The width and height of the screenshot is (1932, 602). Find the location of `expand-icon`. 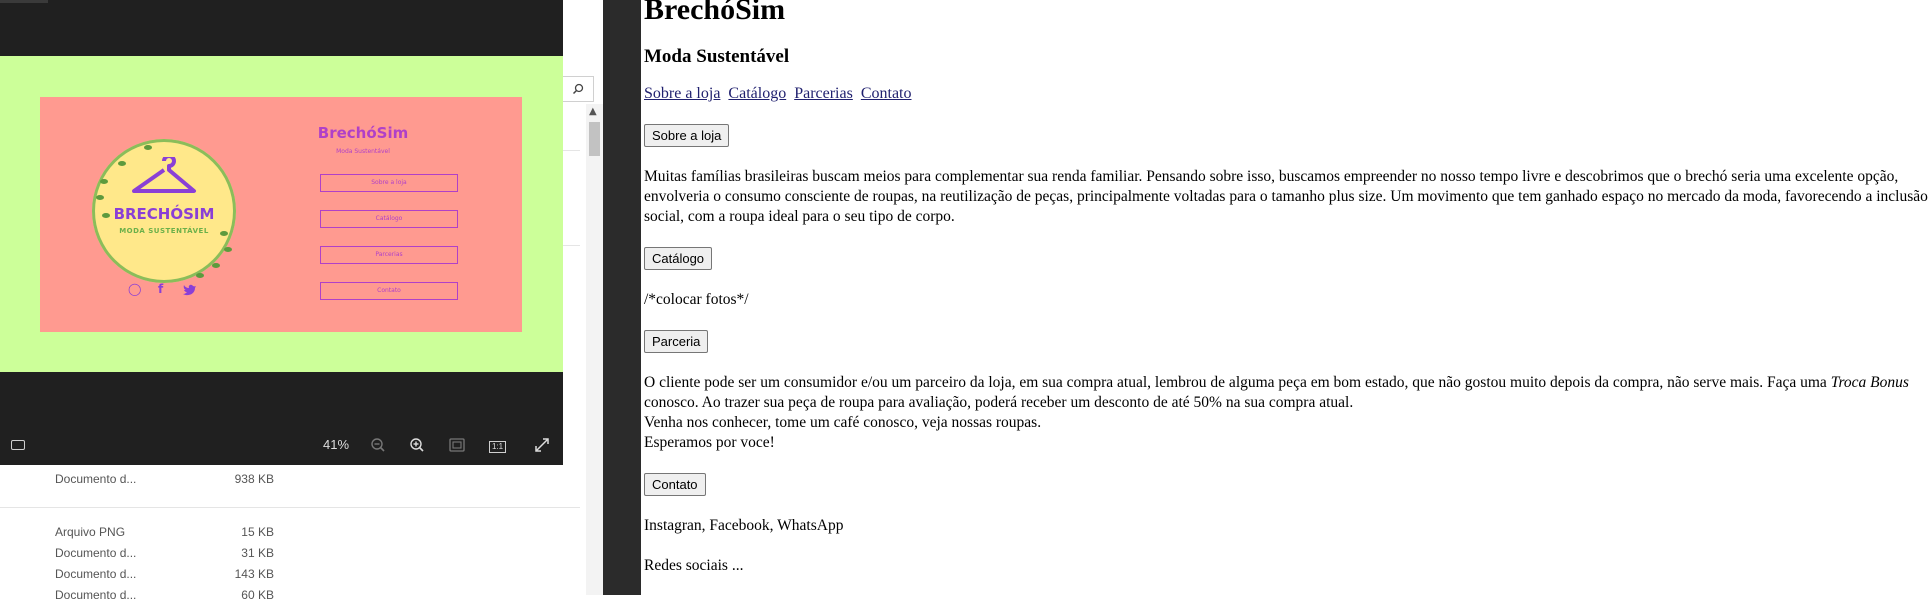

expand-icon is located at coordinates (542, 445).